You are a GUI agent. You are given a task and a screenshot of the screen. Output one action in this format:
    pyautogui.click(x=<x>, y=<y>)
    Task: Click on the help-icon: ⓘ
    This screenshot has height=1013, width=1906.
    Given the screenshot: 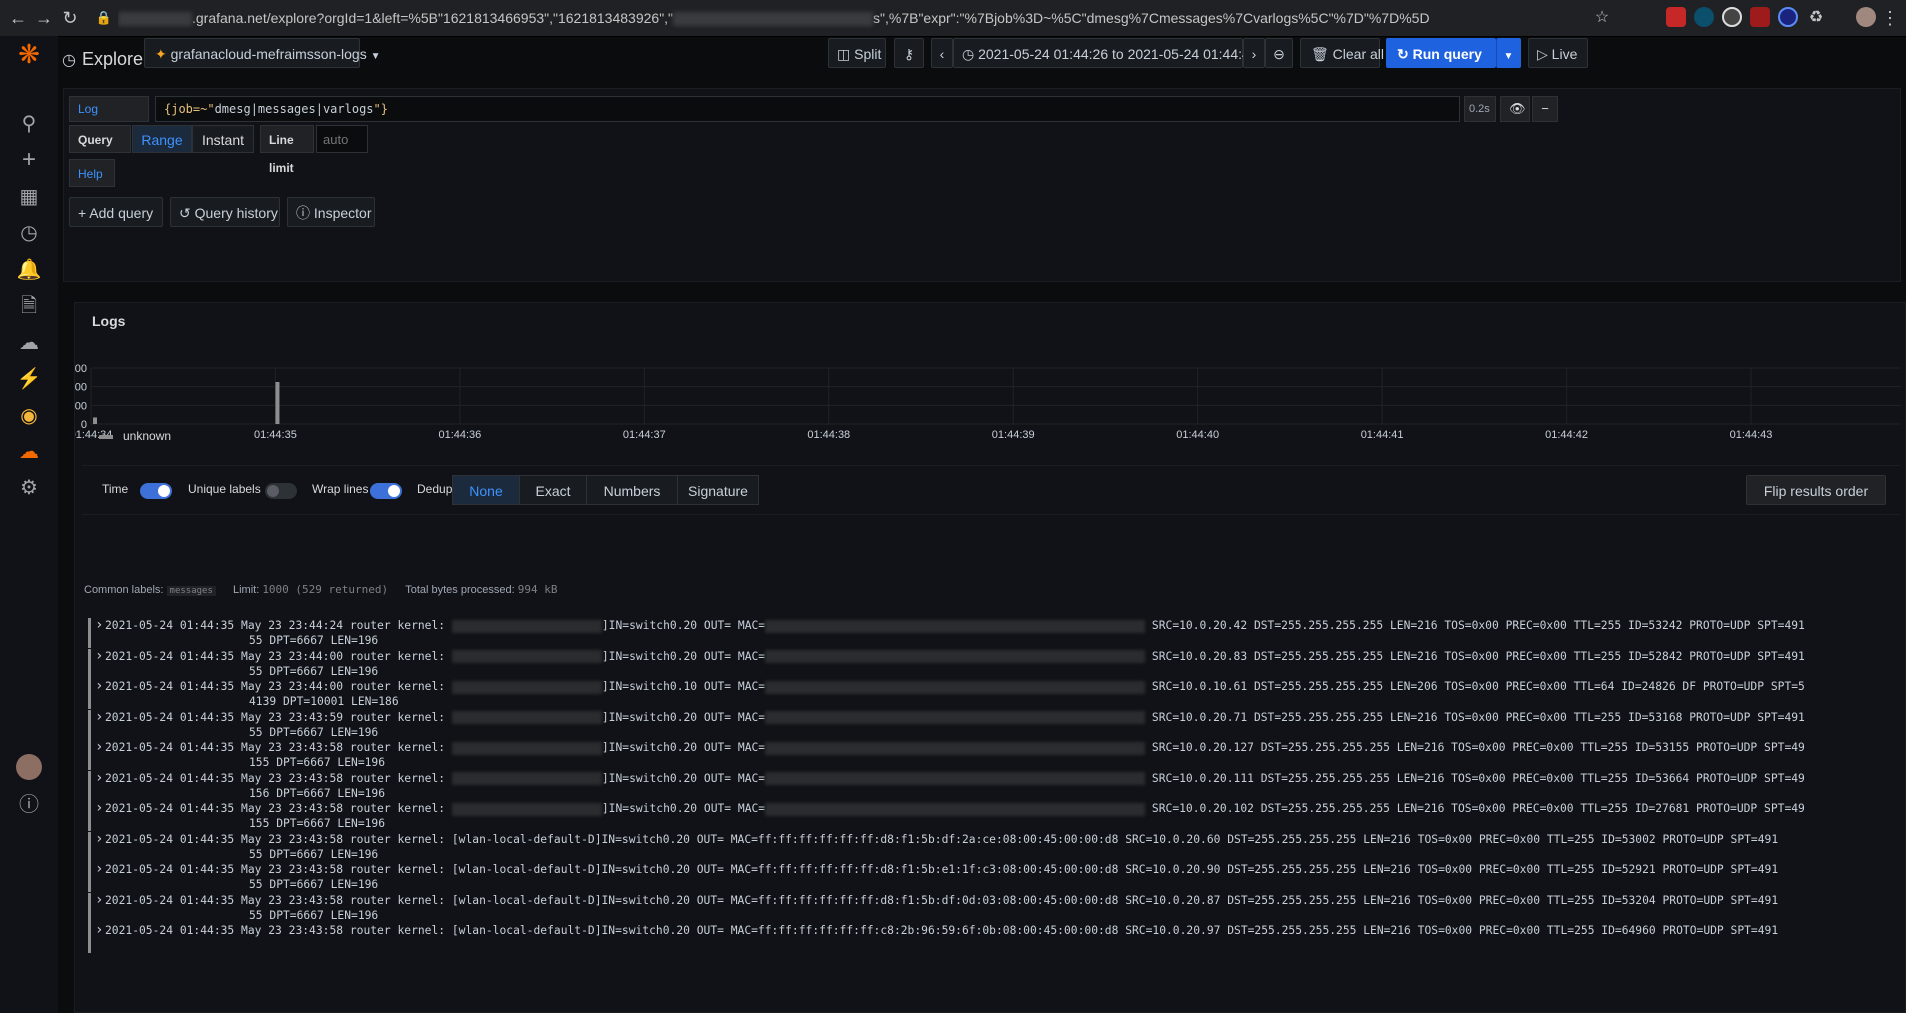 What is the action you would take?
    pyautogui.click(x=29, y=805)
    